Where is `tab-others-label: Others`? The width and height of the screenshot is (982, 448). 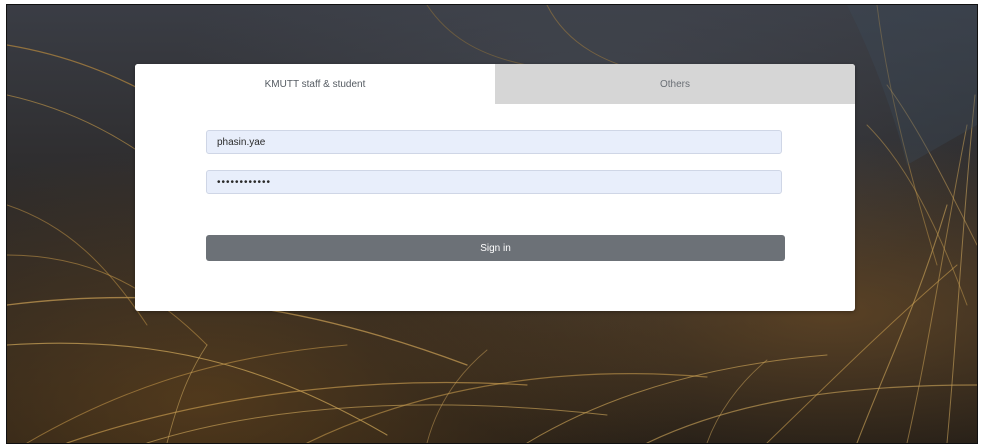
tab-others-label: Others is located at coordinates (674, 84).